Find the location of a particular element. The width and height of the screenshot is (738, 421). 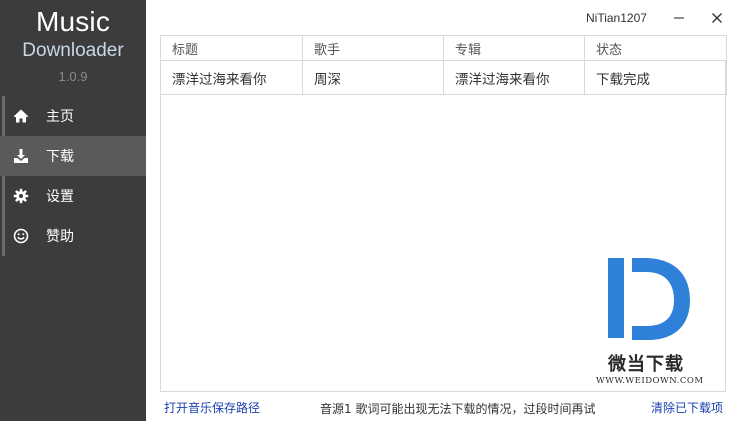

app-version: 1.0.9 is located at coordinates (73, 76).